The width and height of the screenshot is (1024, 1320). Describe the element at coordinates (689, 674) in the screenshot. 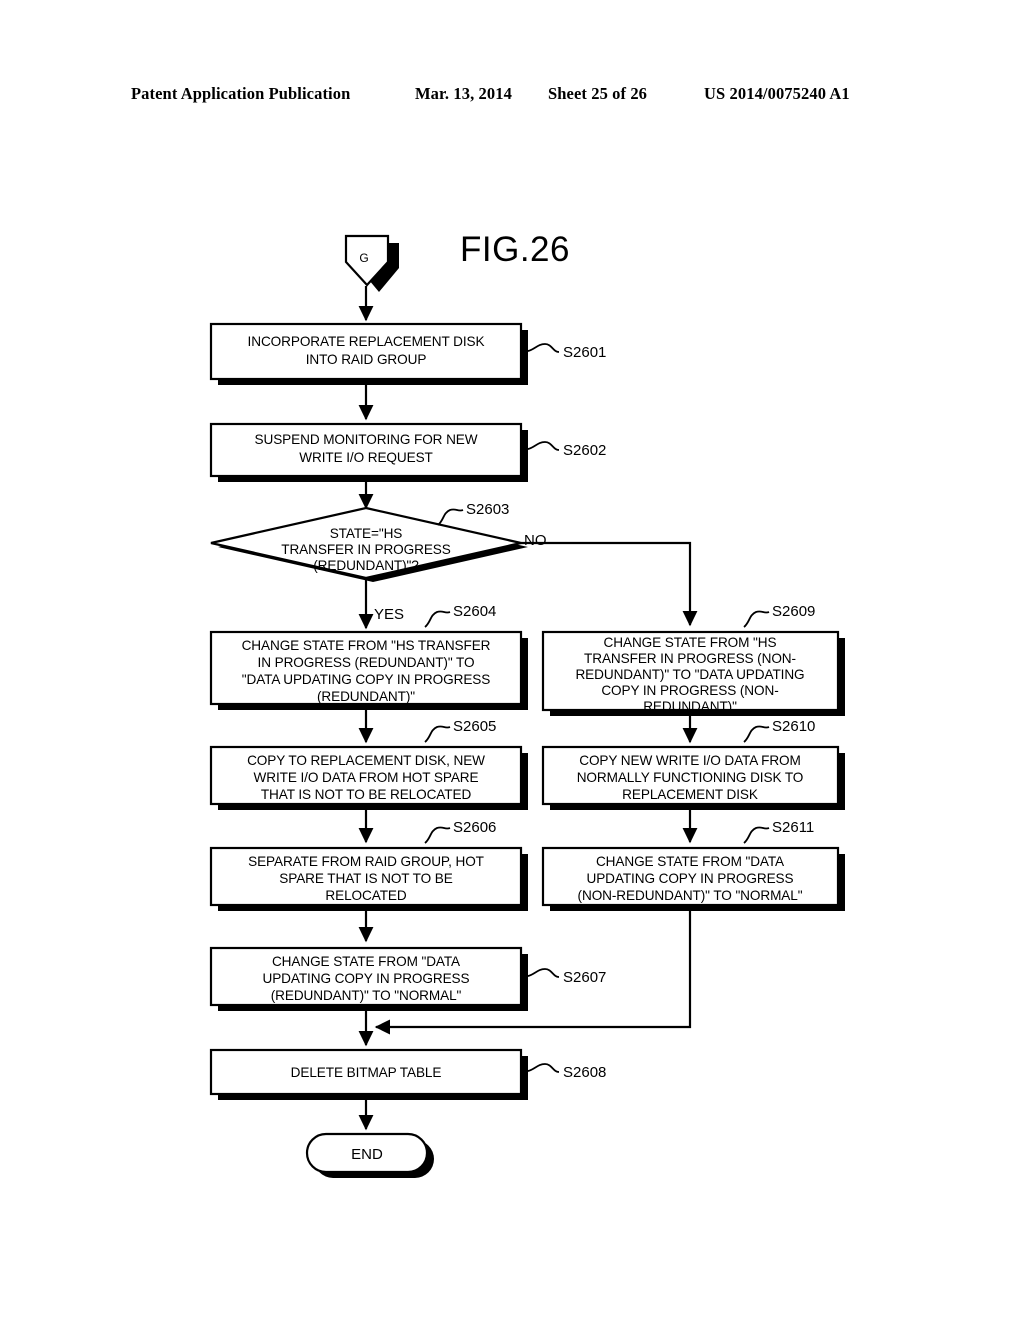

I see `node-s2609-line-2: REDUNDANT)" TO "DATA UPDATING` at that location.